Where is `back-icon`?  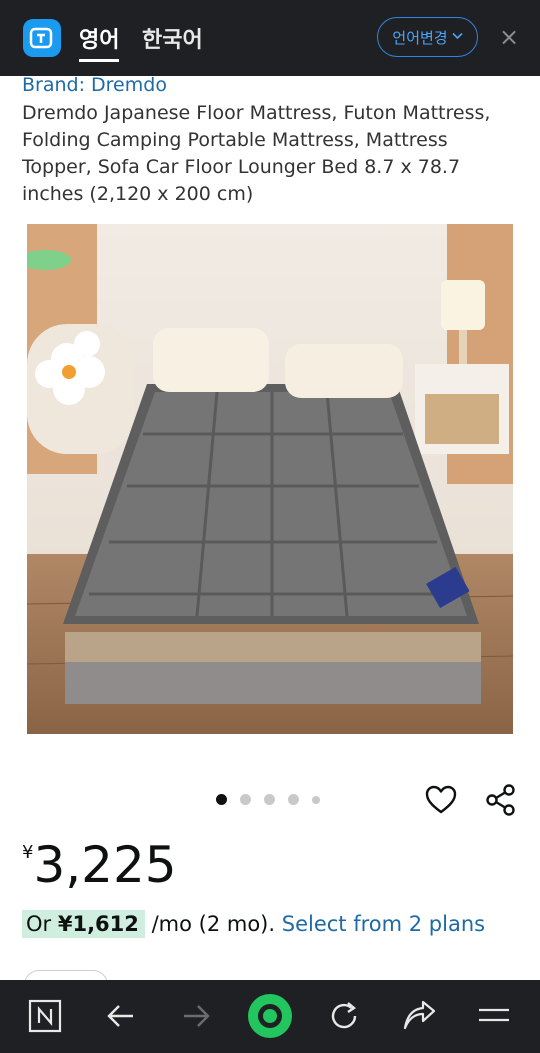
back-icon is located at coordinates (121, 1016).